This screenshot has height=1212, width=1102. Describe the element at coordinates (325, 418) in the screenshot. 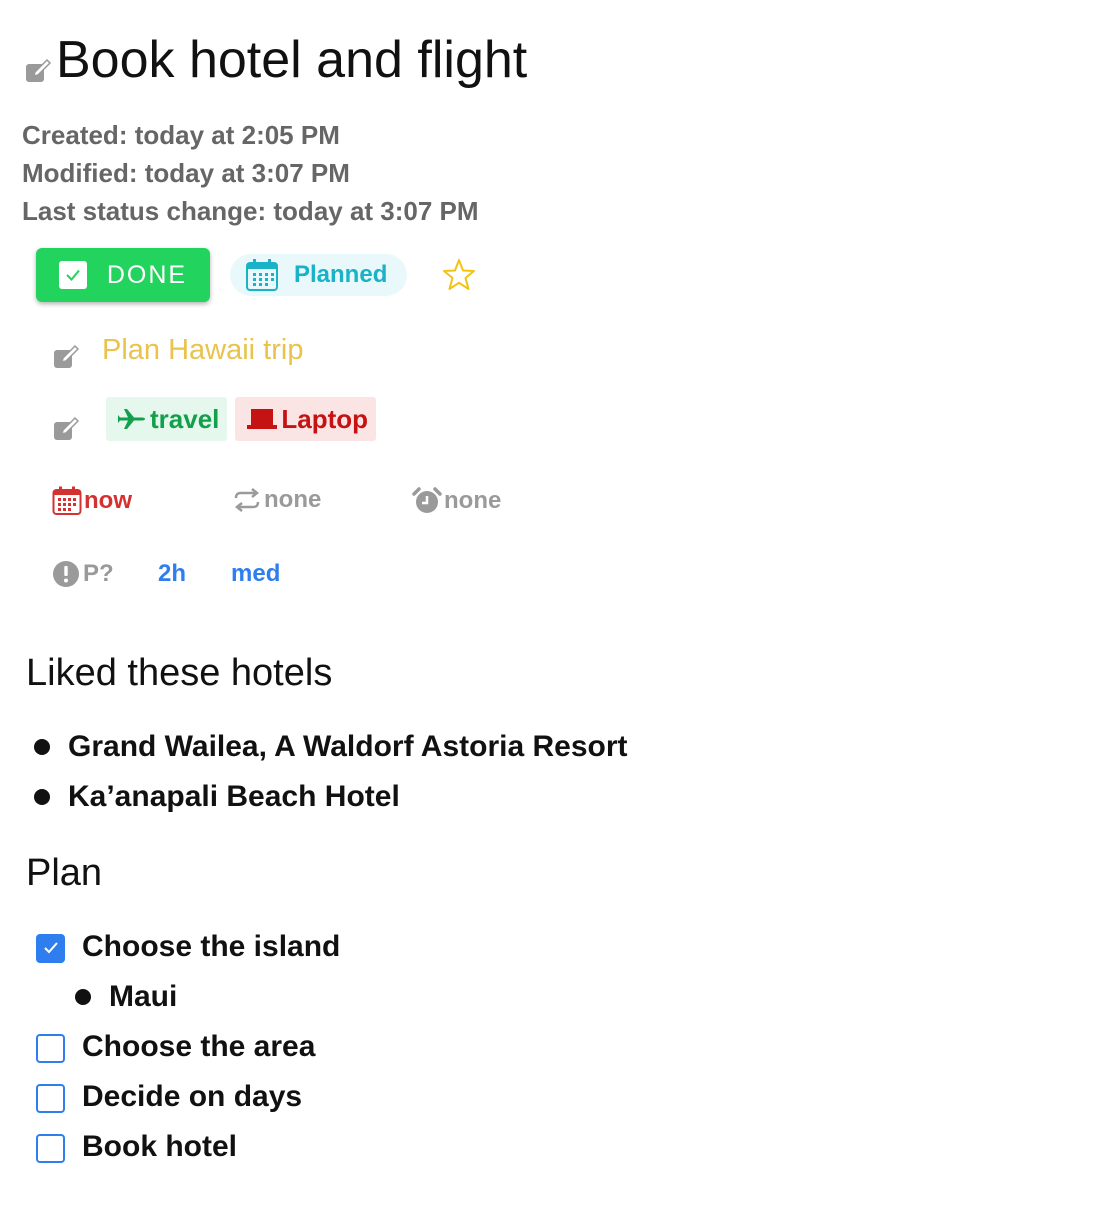

I see `tag-label: Laptop` at that location.